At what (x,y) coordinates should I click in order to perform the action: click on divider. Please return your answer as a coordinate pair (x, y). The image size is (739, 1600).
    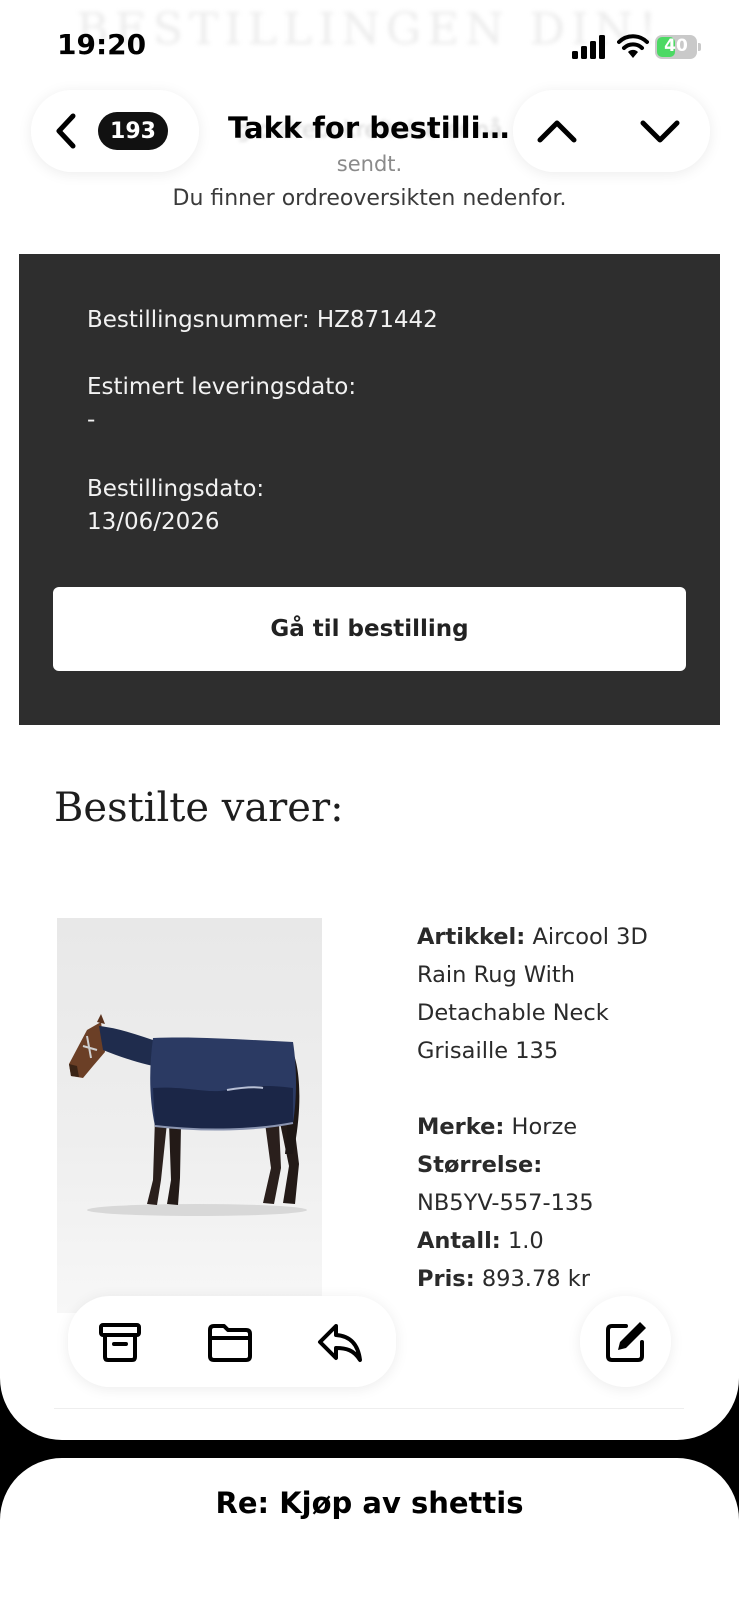
    Looking at the image, I should click on (369, 1408).